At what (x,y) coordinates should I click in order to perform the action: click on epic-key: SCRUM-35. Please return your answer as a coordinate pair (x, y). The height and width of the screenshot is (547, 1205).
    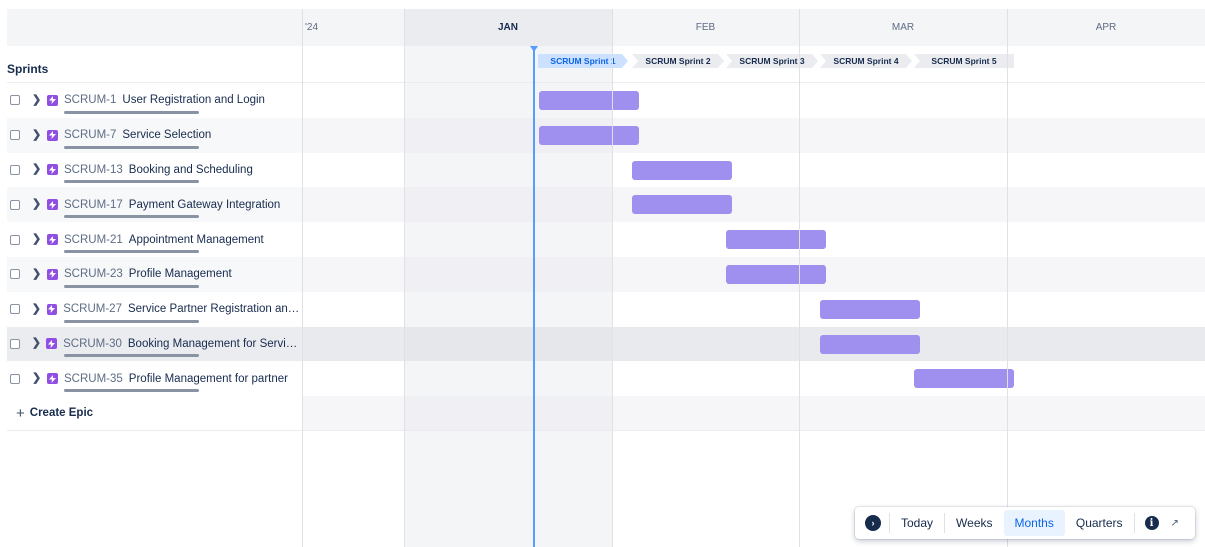
    Looking at the image, I should click on (93, 379).